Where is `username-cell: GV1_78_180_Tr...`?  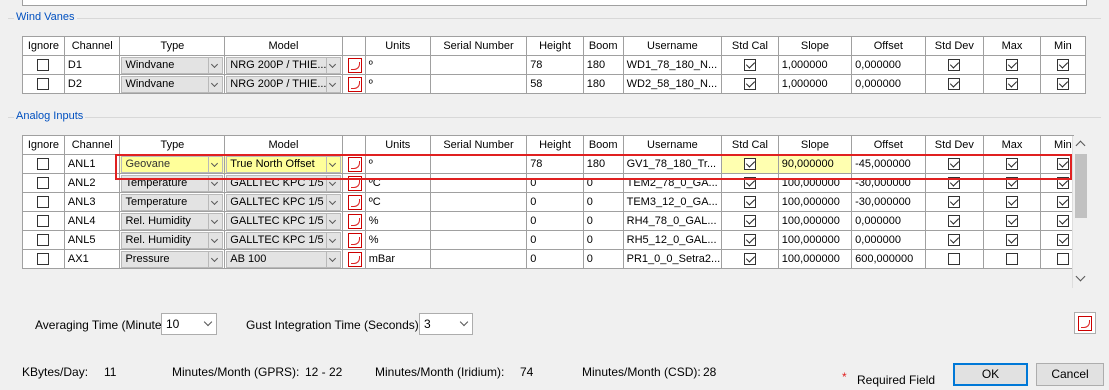 username-cell: GV1_78_180_Tr... is located at coordinates (672, 164).